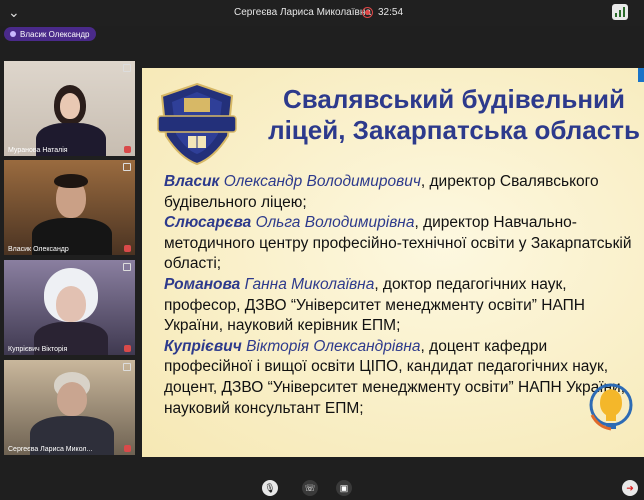 This screenshot has height=500, width=644. What do you see at coordinates (310, 488) in the screenshot?
I see `phone-icon: ☏` at bounding box center [310, 488].